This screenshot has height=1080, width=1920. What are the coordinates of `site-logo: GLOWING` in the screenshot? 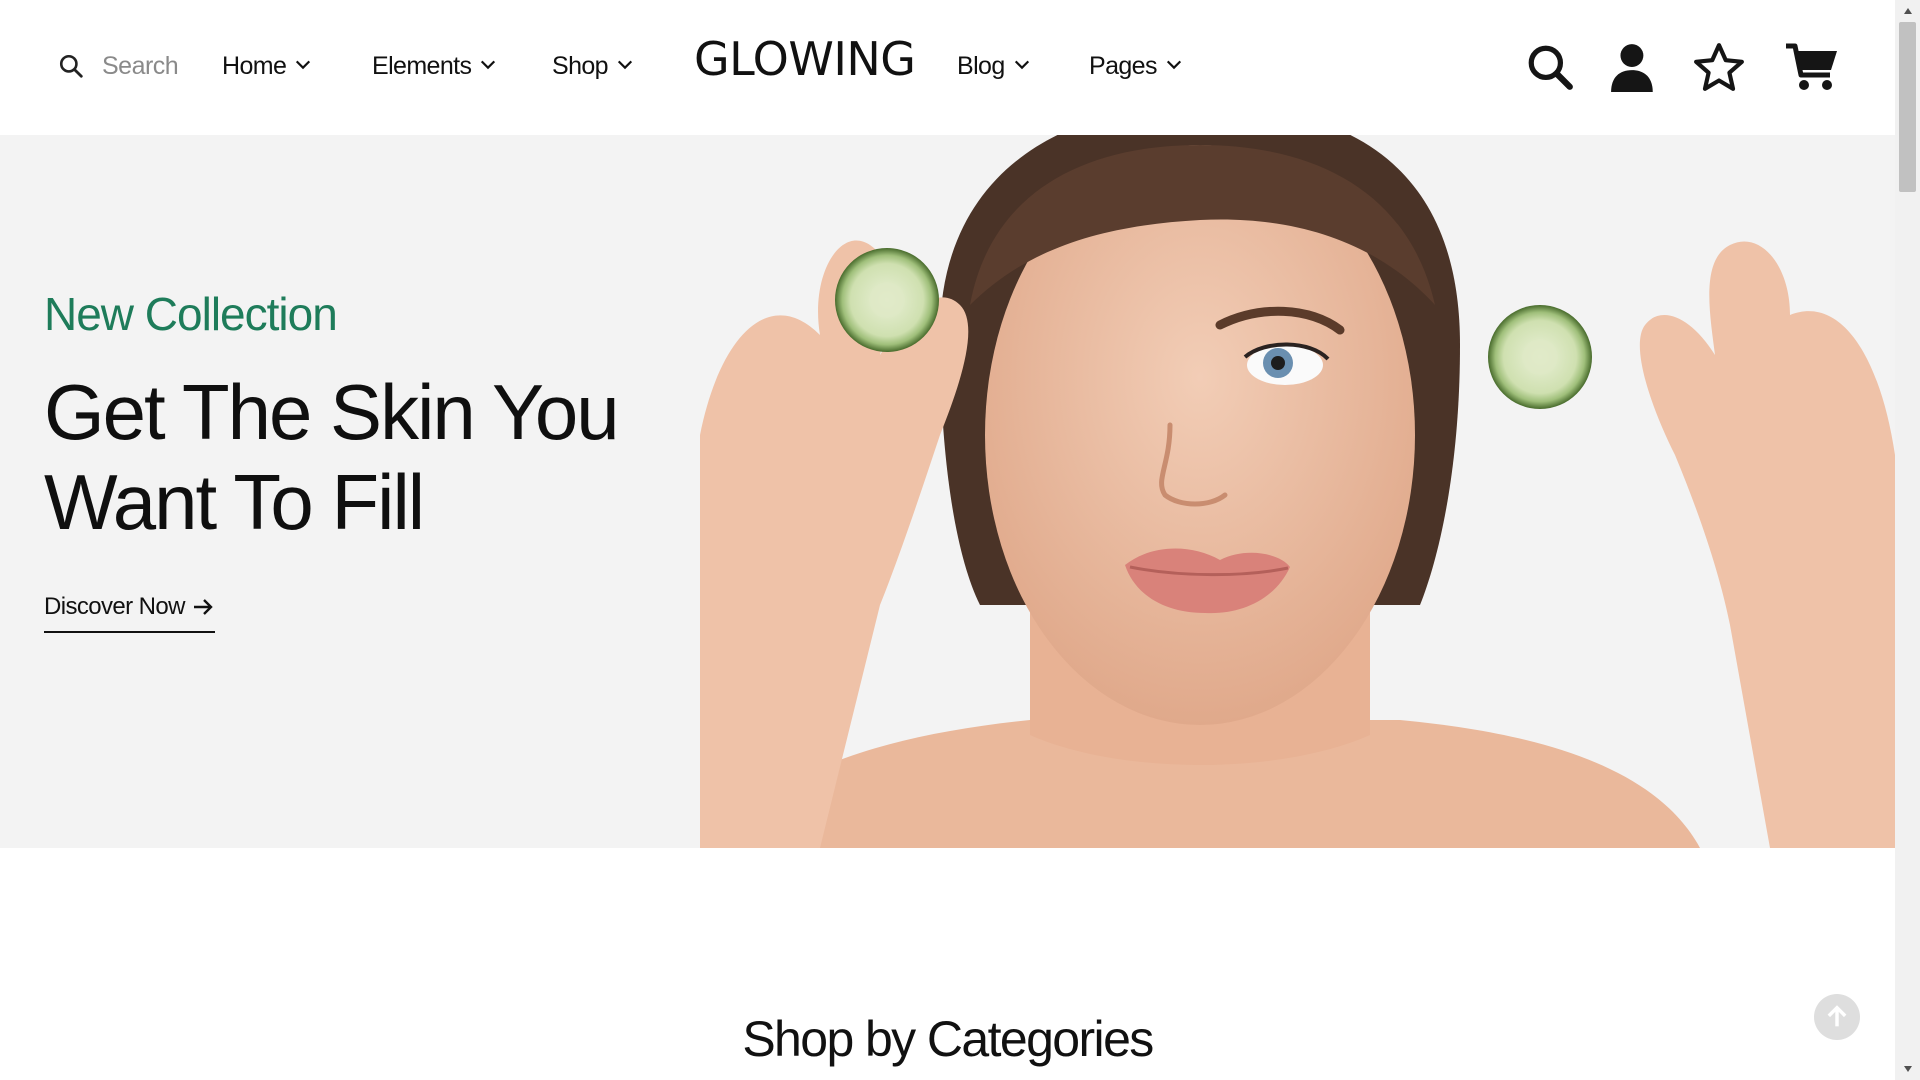 It's located at (805, 59).